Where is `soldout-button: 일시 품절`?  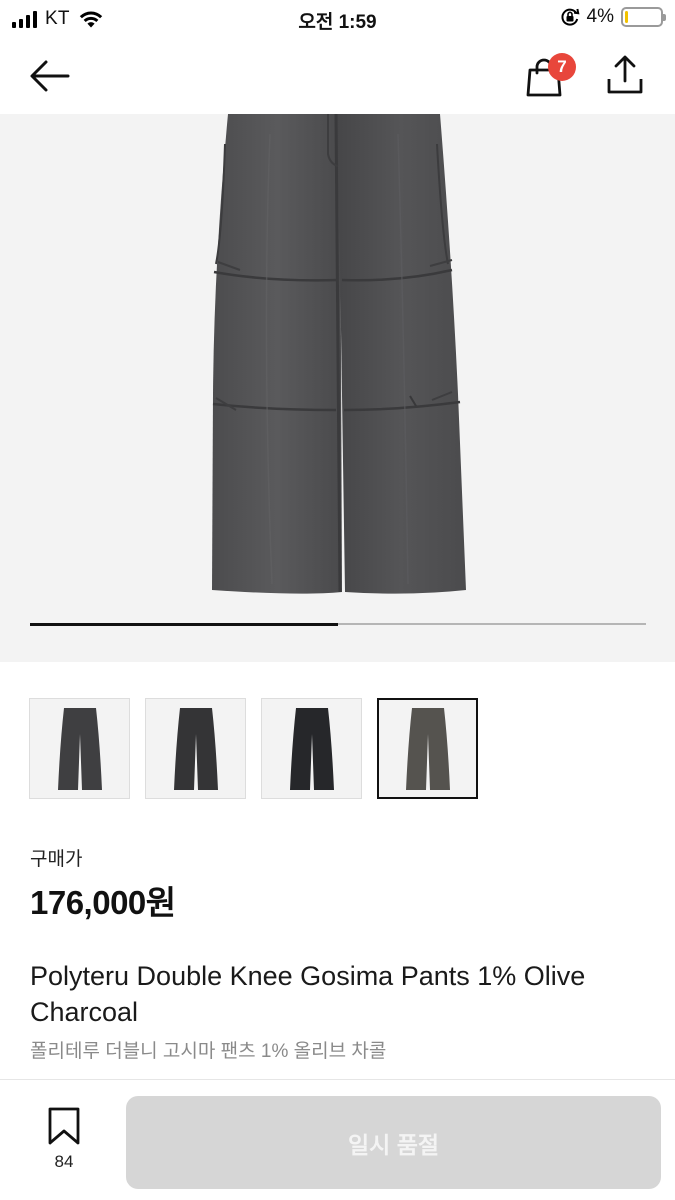 soldout-button: 일시 품절 is located at coordinates (393, 1142).